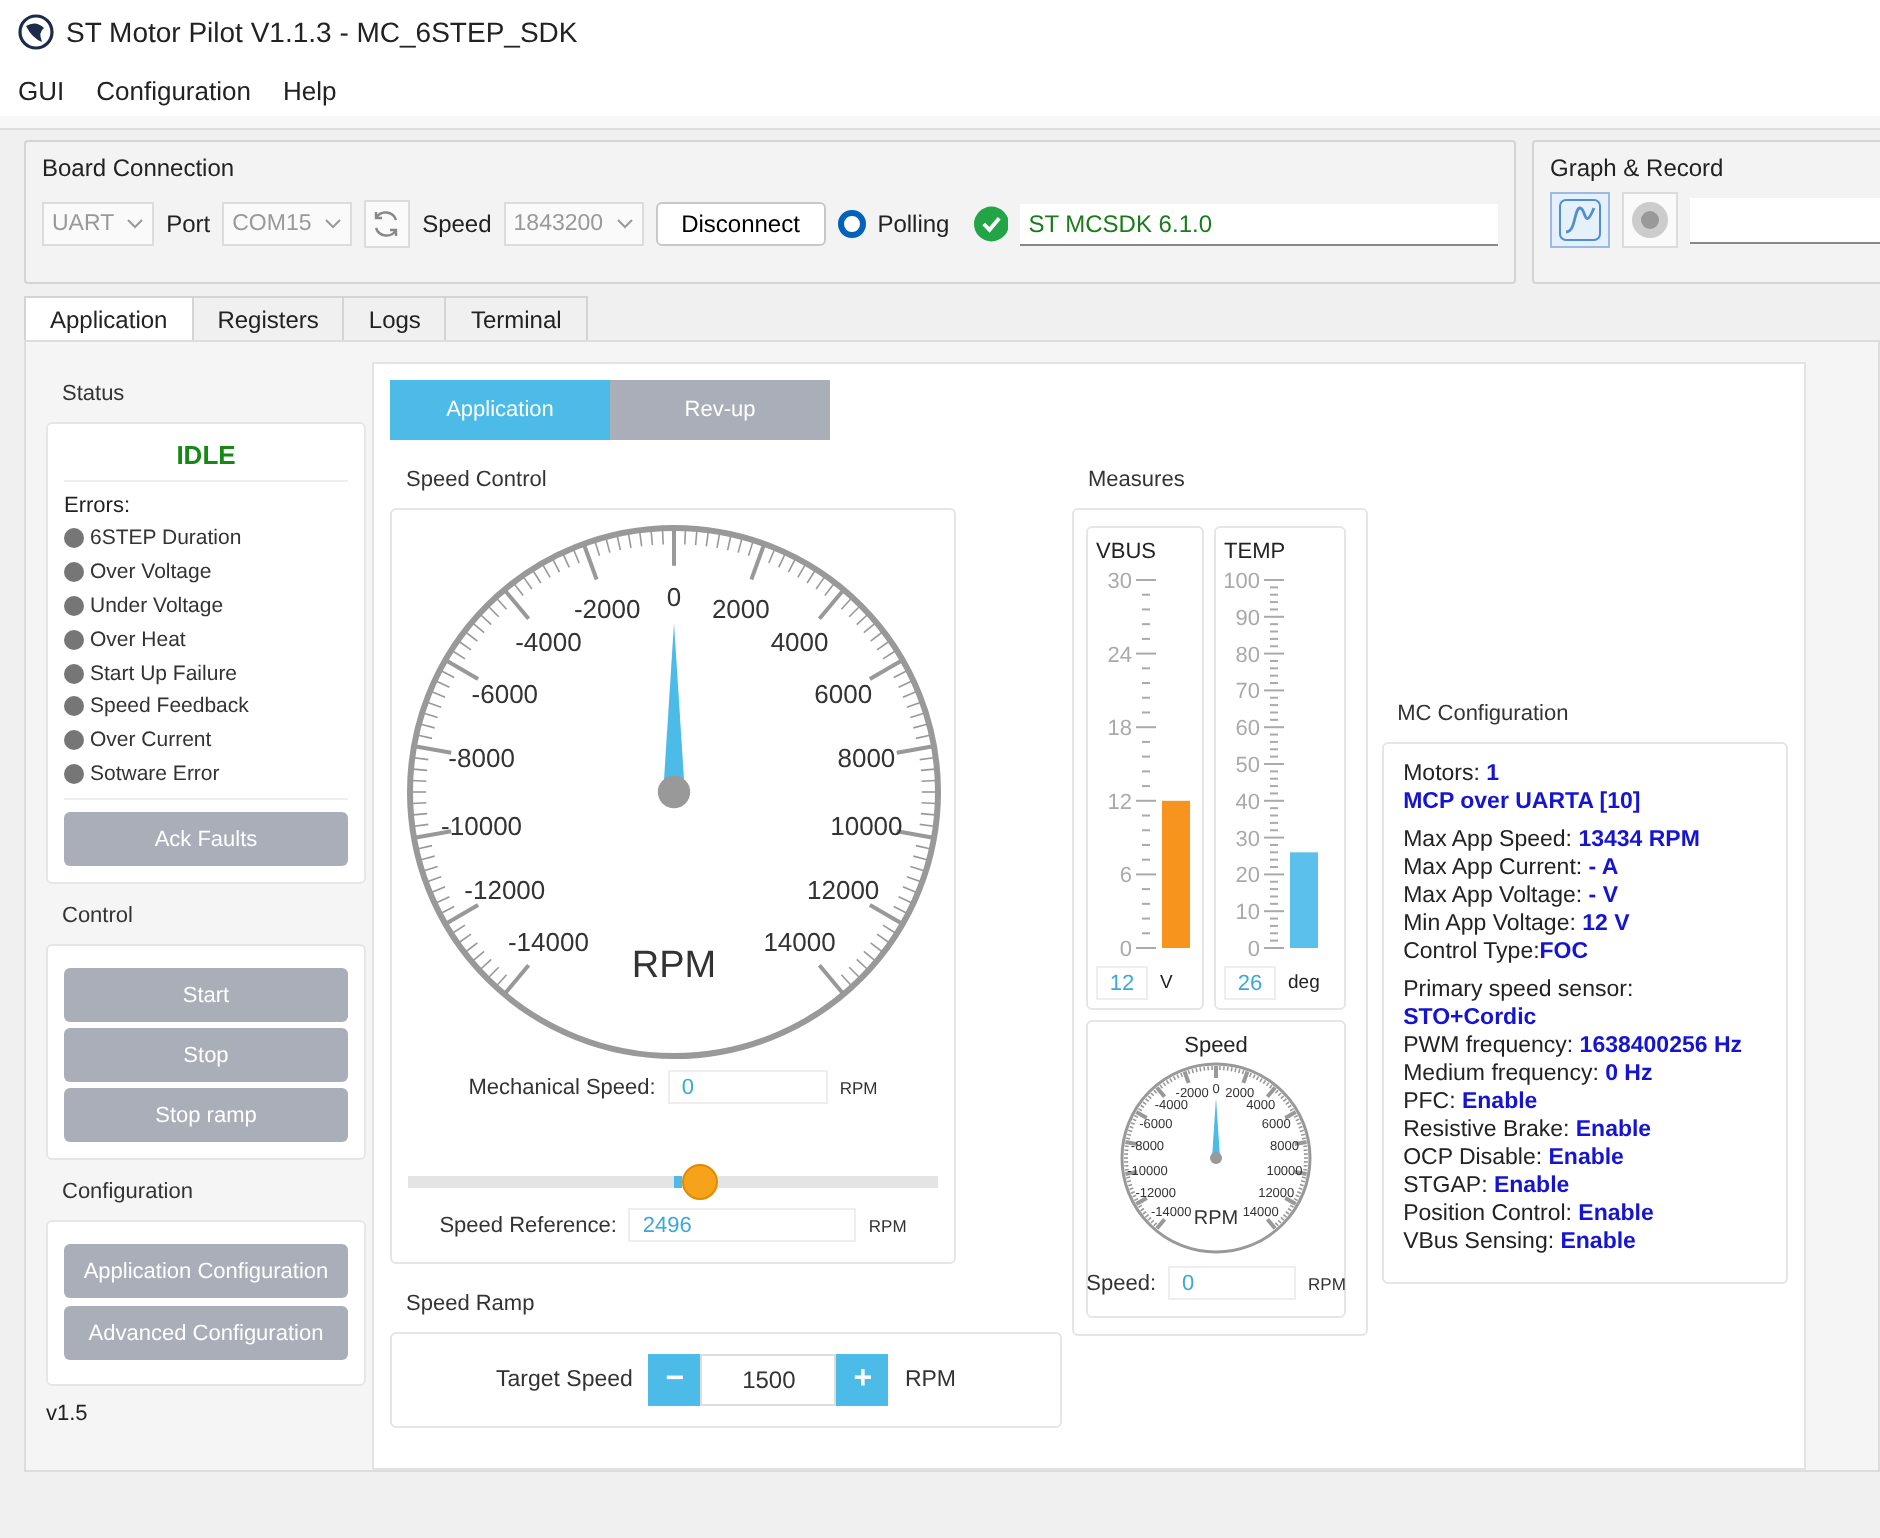  I want to click on config-line: Control Type:FOC, so click(1497, 952).